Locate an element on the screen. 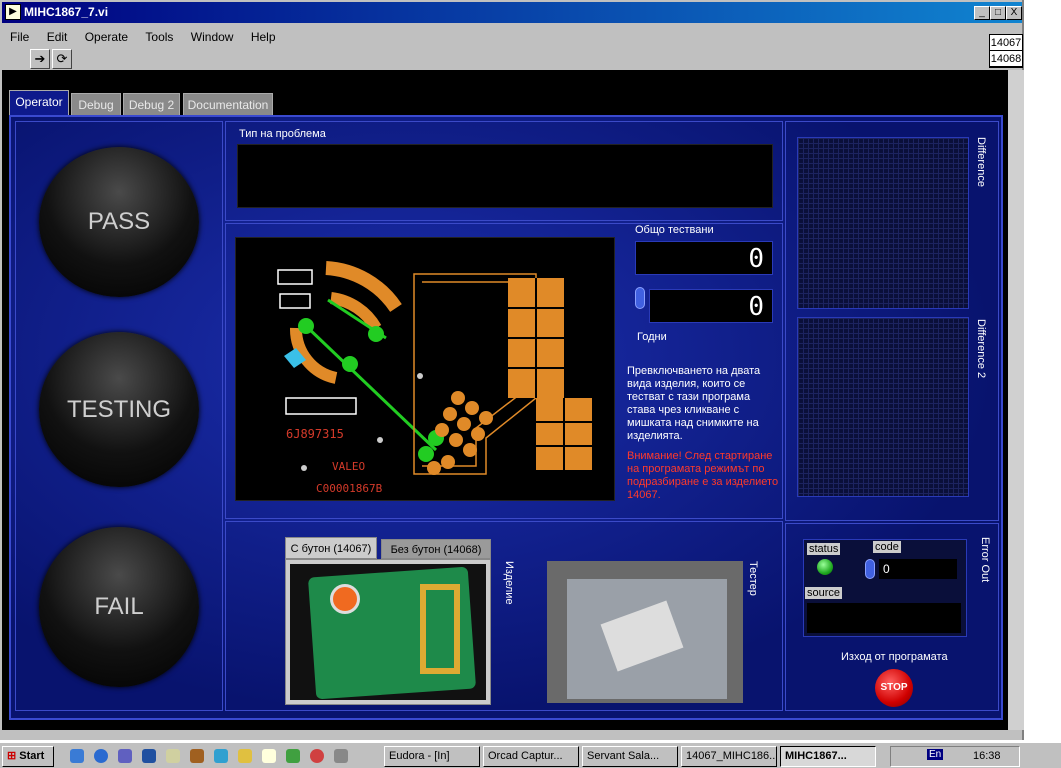 This screenshot has height=768, width=1061. total-tested-label: Общо тествани is located at coordinates (674, 230).